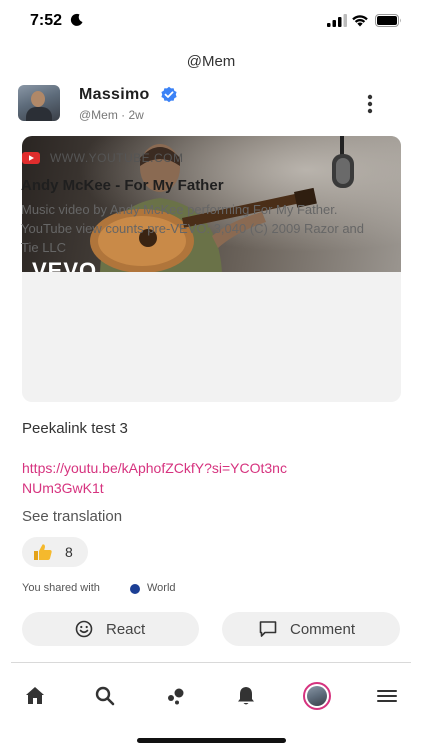 The image size is (422, 750). I want to click on home-icon, so click(35, 696).